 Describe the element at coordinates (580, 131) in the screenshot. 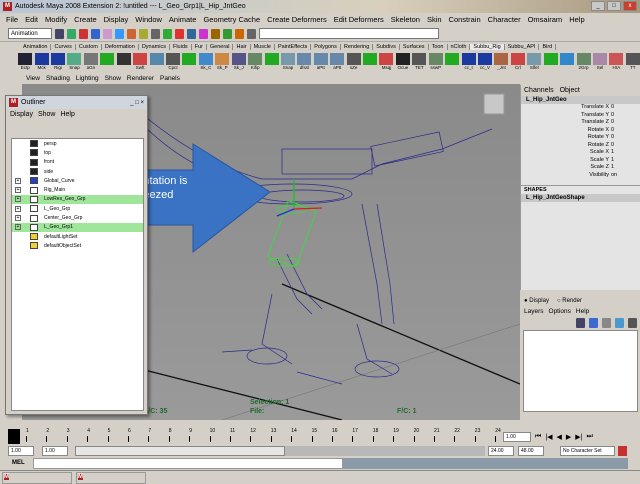

I see `channel-attribute: Rotate X0` at that location.